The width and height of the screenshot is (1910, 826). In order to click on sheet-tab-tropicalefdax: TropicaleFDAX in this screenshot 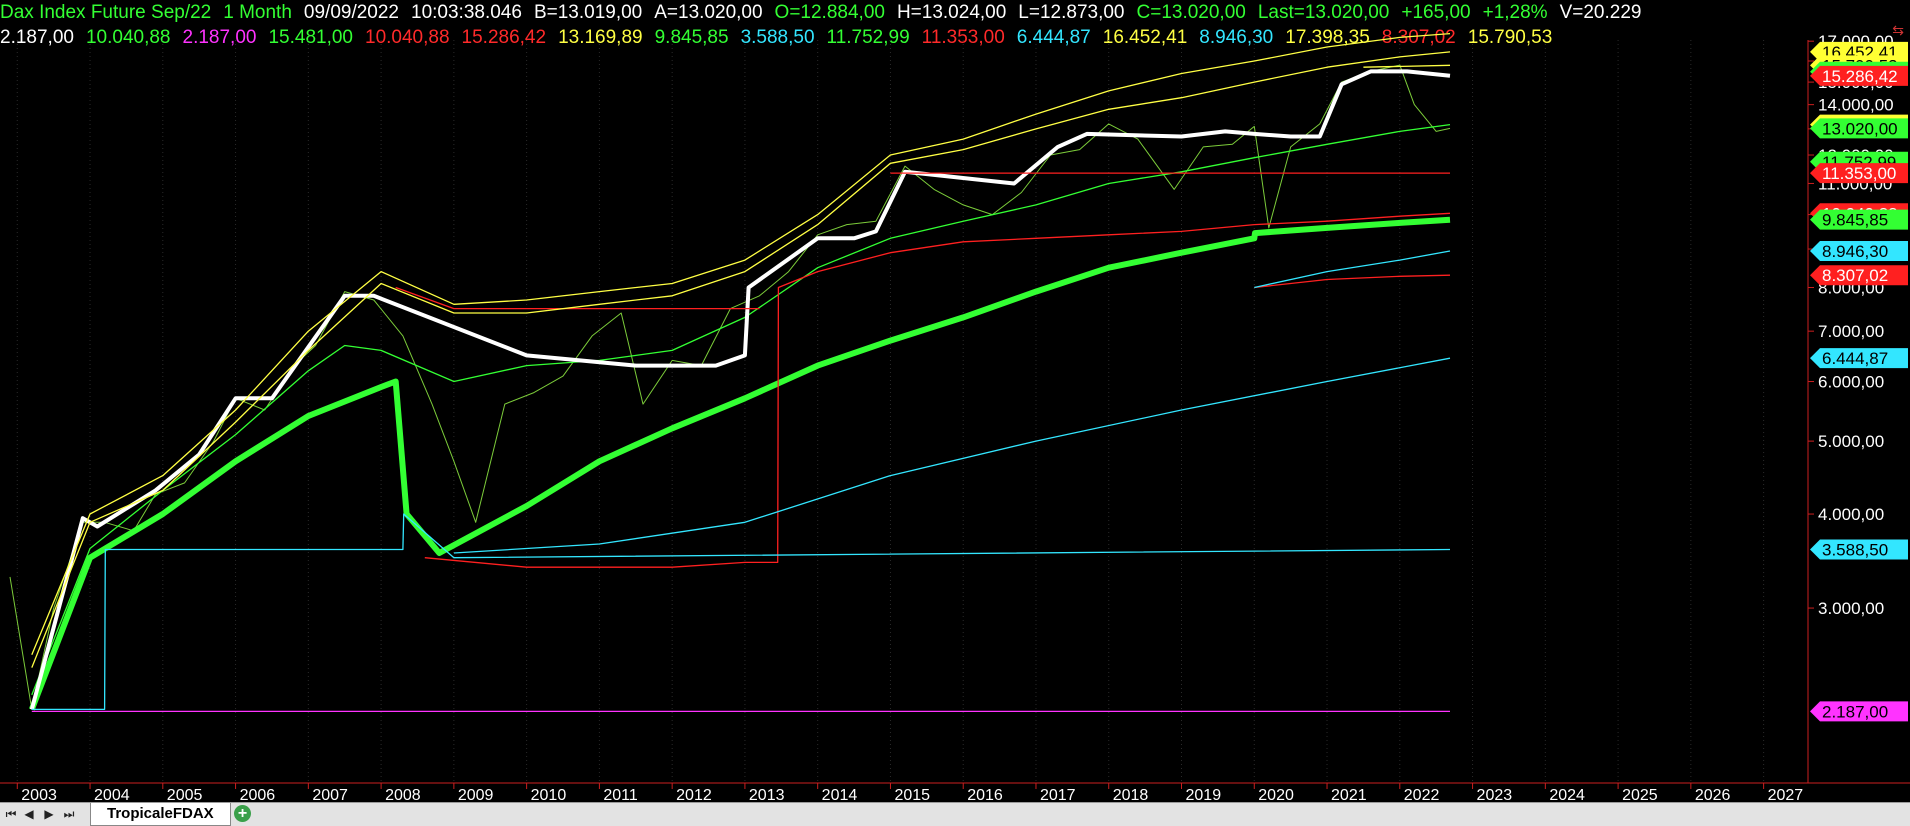, I will do `click(160, 814)`.